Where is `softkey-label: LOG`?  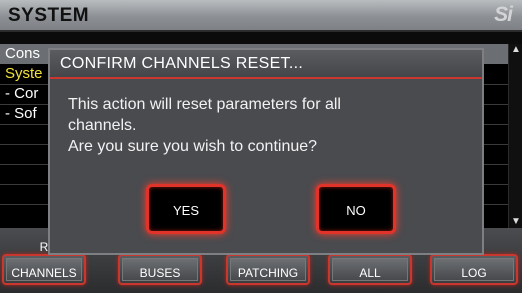 softkey-label: LOG is located at coordinates (474, 273).